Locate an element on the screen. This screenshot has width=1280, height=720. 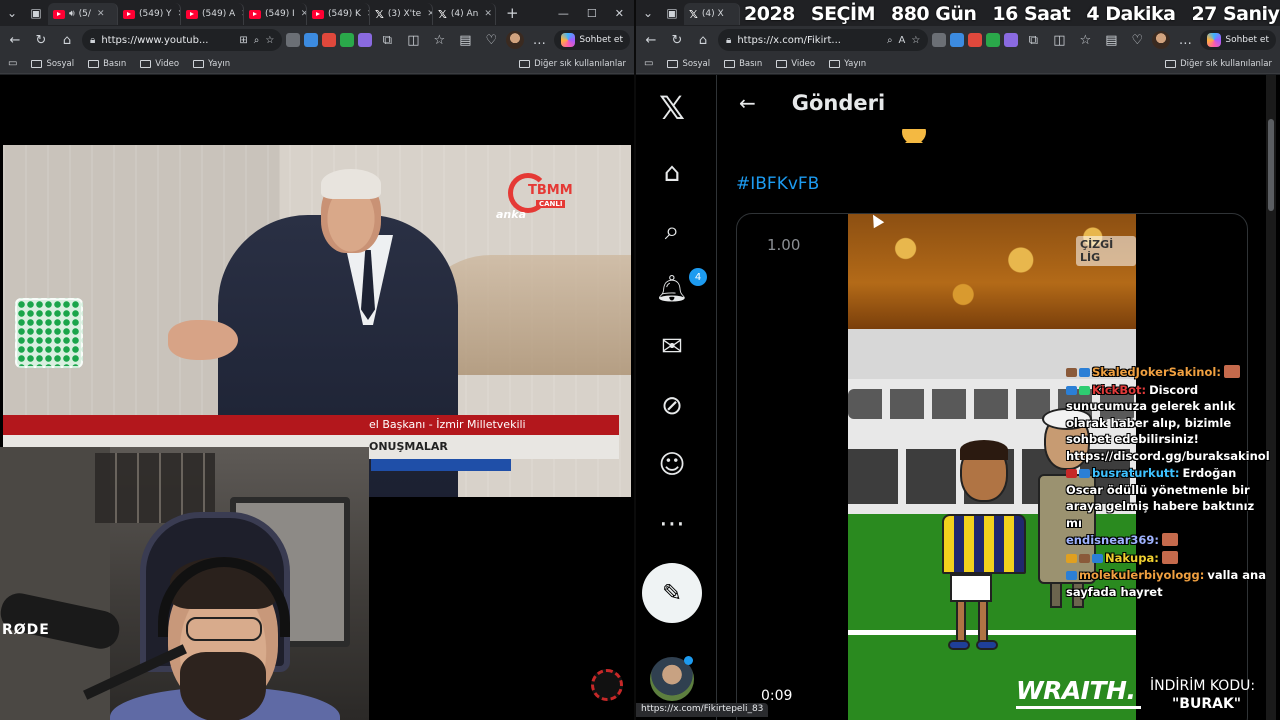
bookmark-label: Yayın is located at coordinates (219, 63).